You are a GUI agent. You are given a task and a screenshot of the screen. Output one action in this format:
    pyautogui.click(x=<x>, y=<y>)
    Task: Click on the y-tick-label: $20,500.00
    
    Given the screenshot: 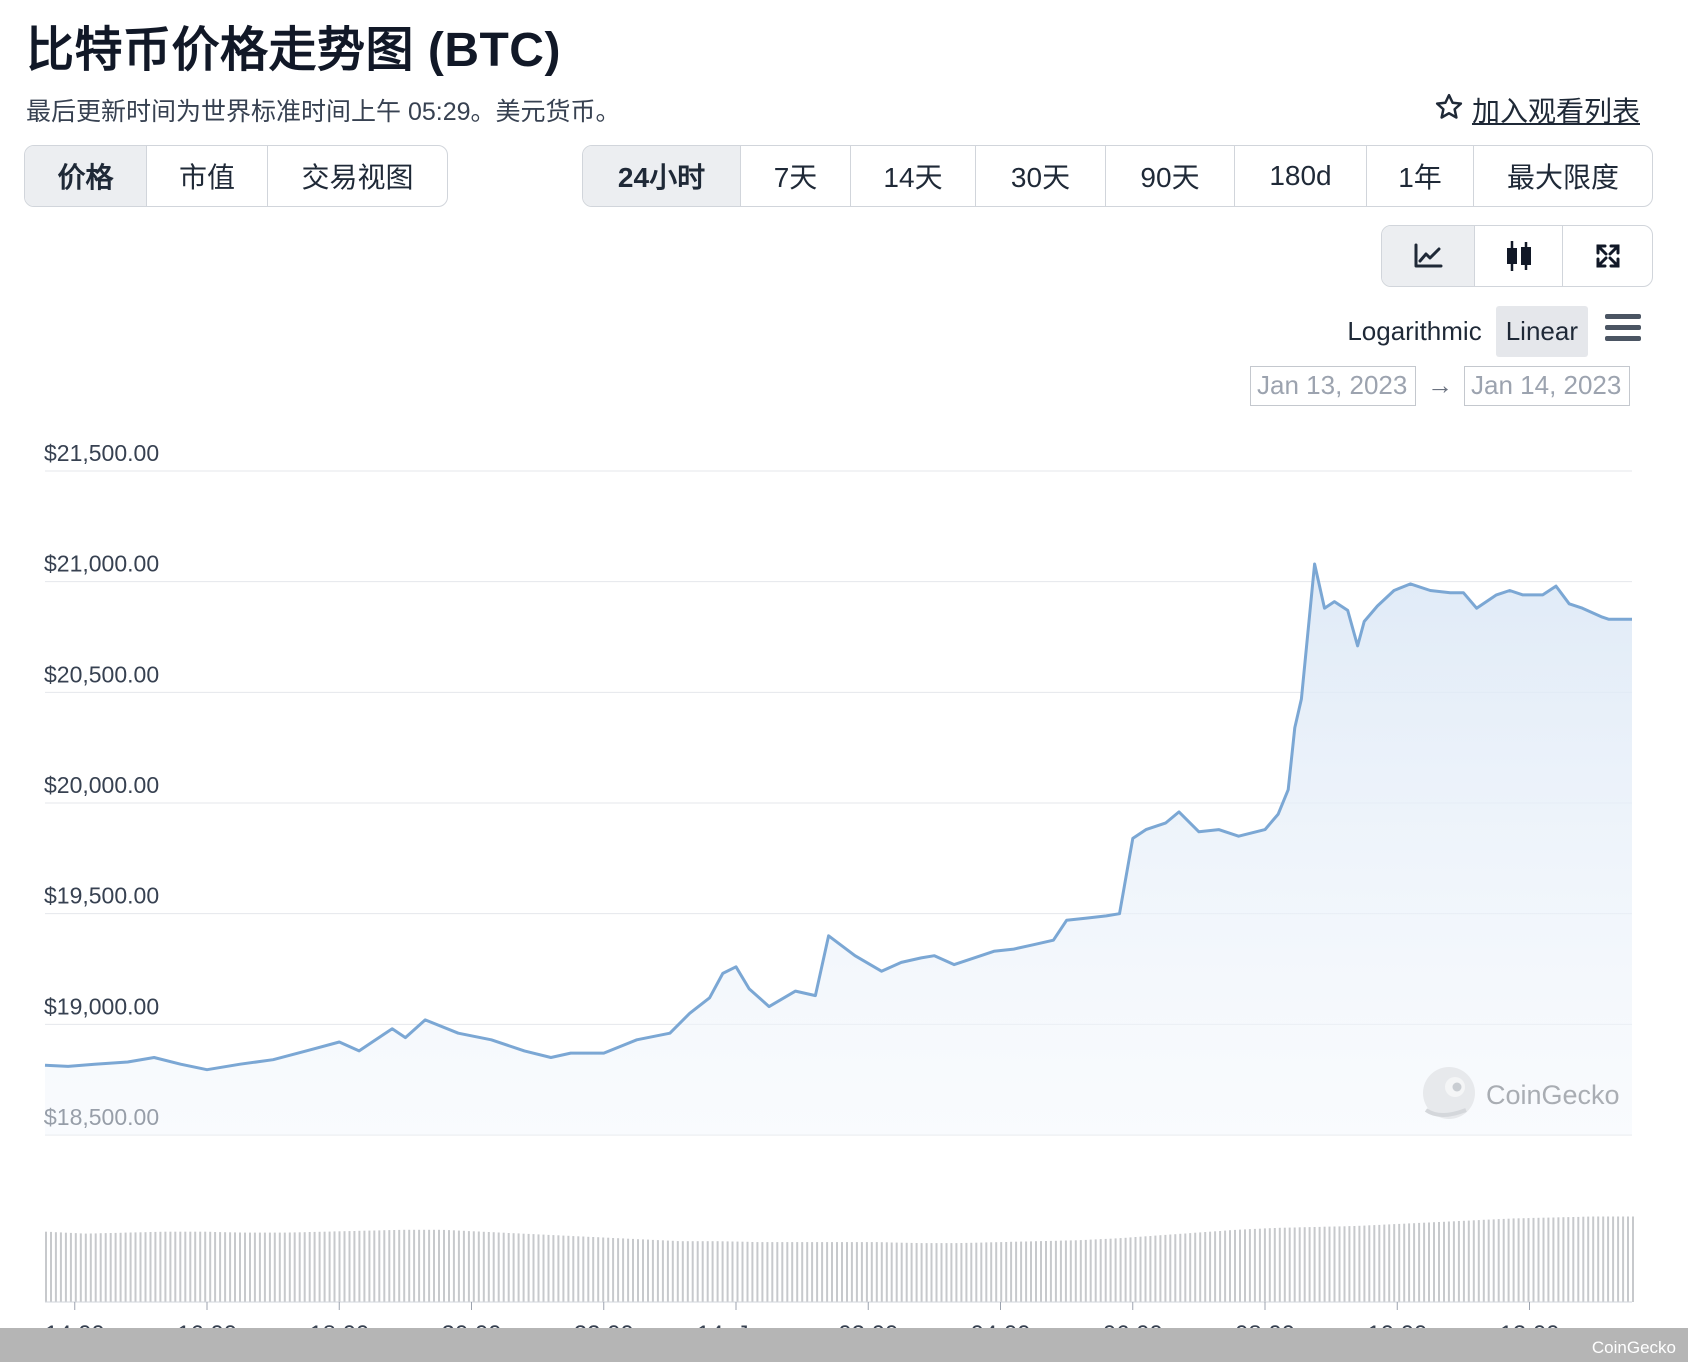 What is the action you would take?
    pyautogui.click(x=101, y=674)
    